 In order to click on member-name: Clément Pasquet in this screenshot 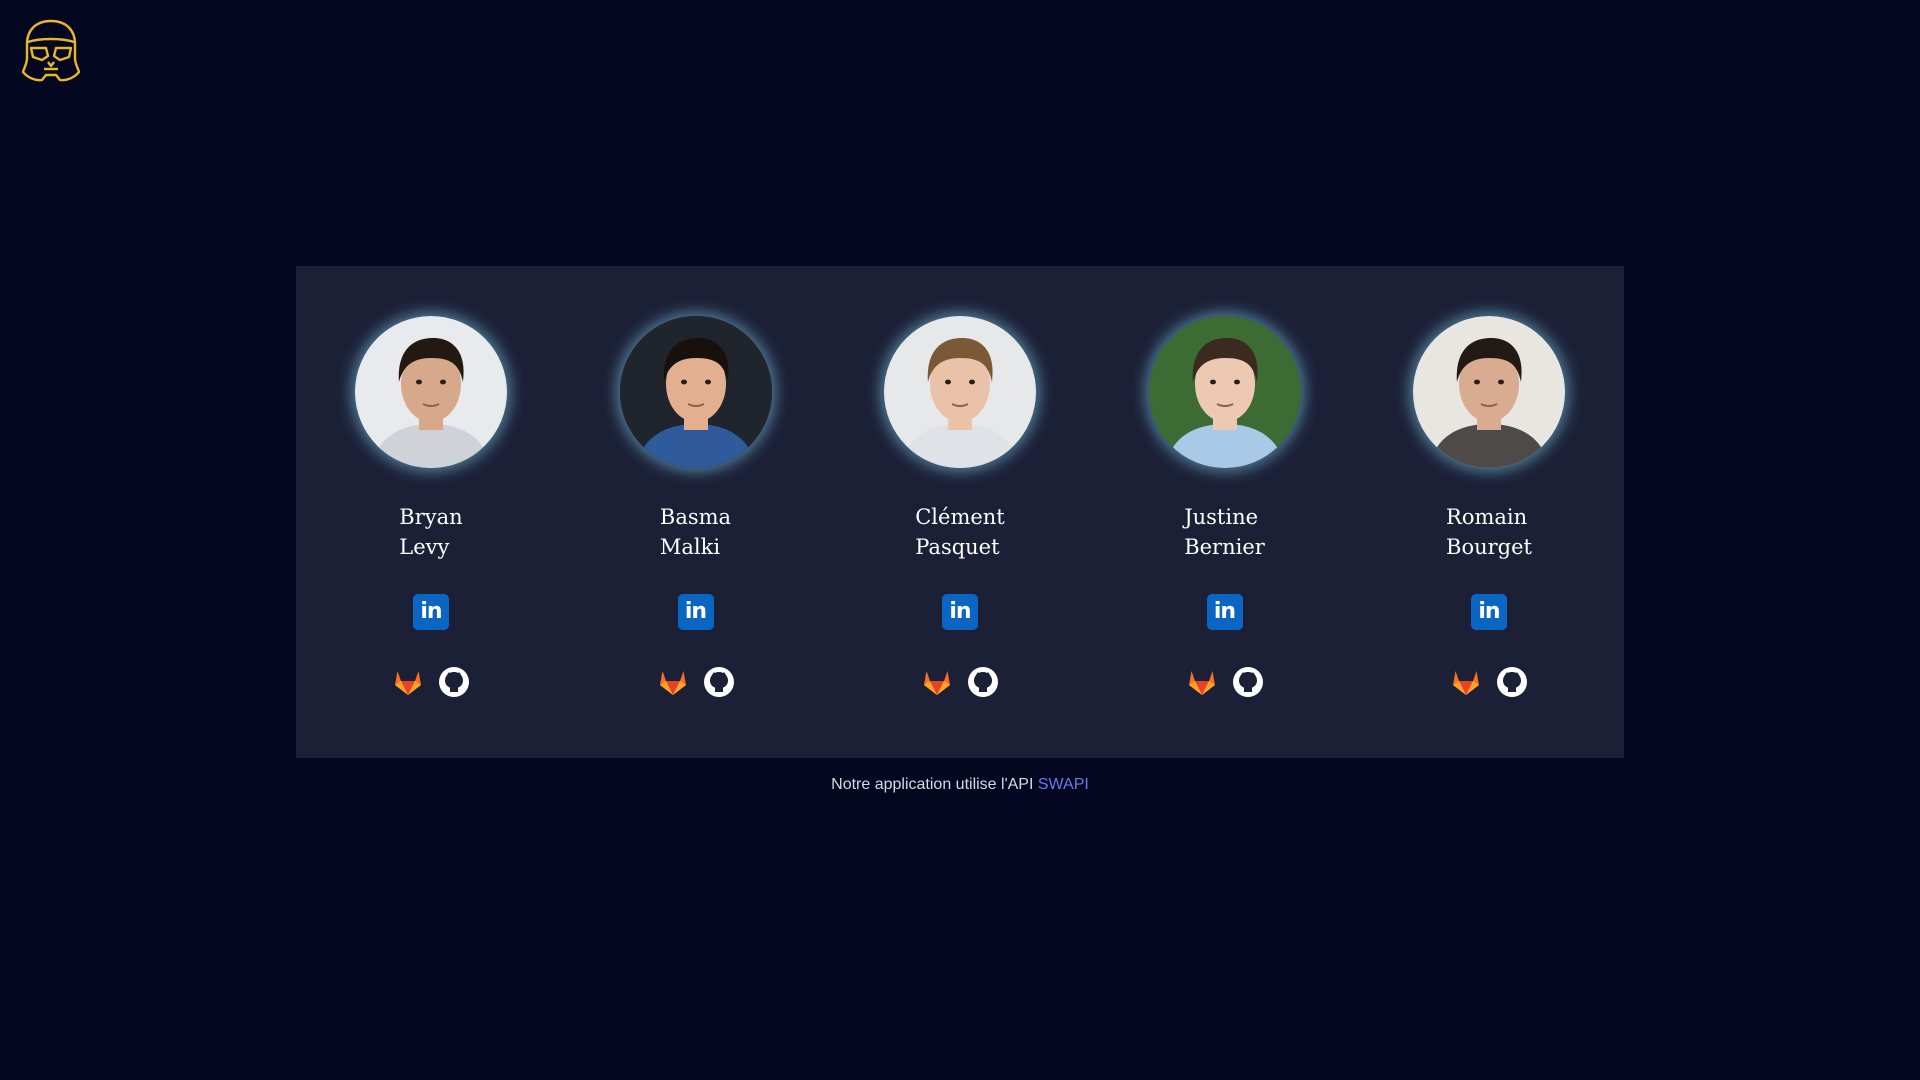, I will do `click(960, 532)`.